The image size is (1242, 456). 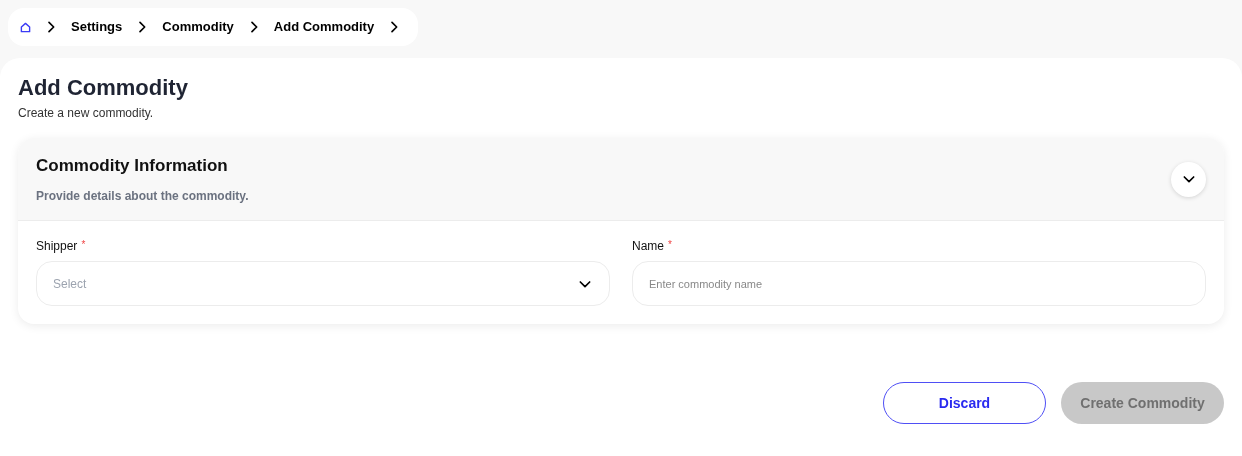 I want to click on input-field: Enter commodity name, so click(x=919, y=283).